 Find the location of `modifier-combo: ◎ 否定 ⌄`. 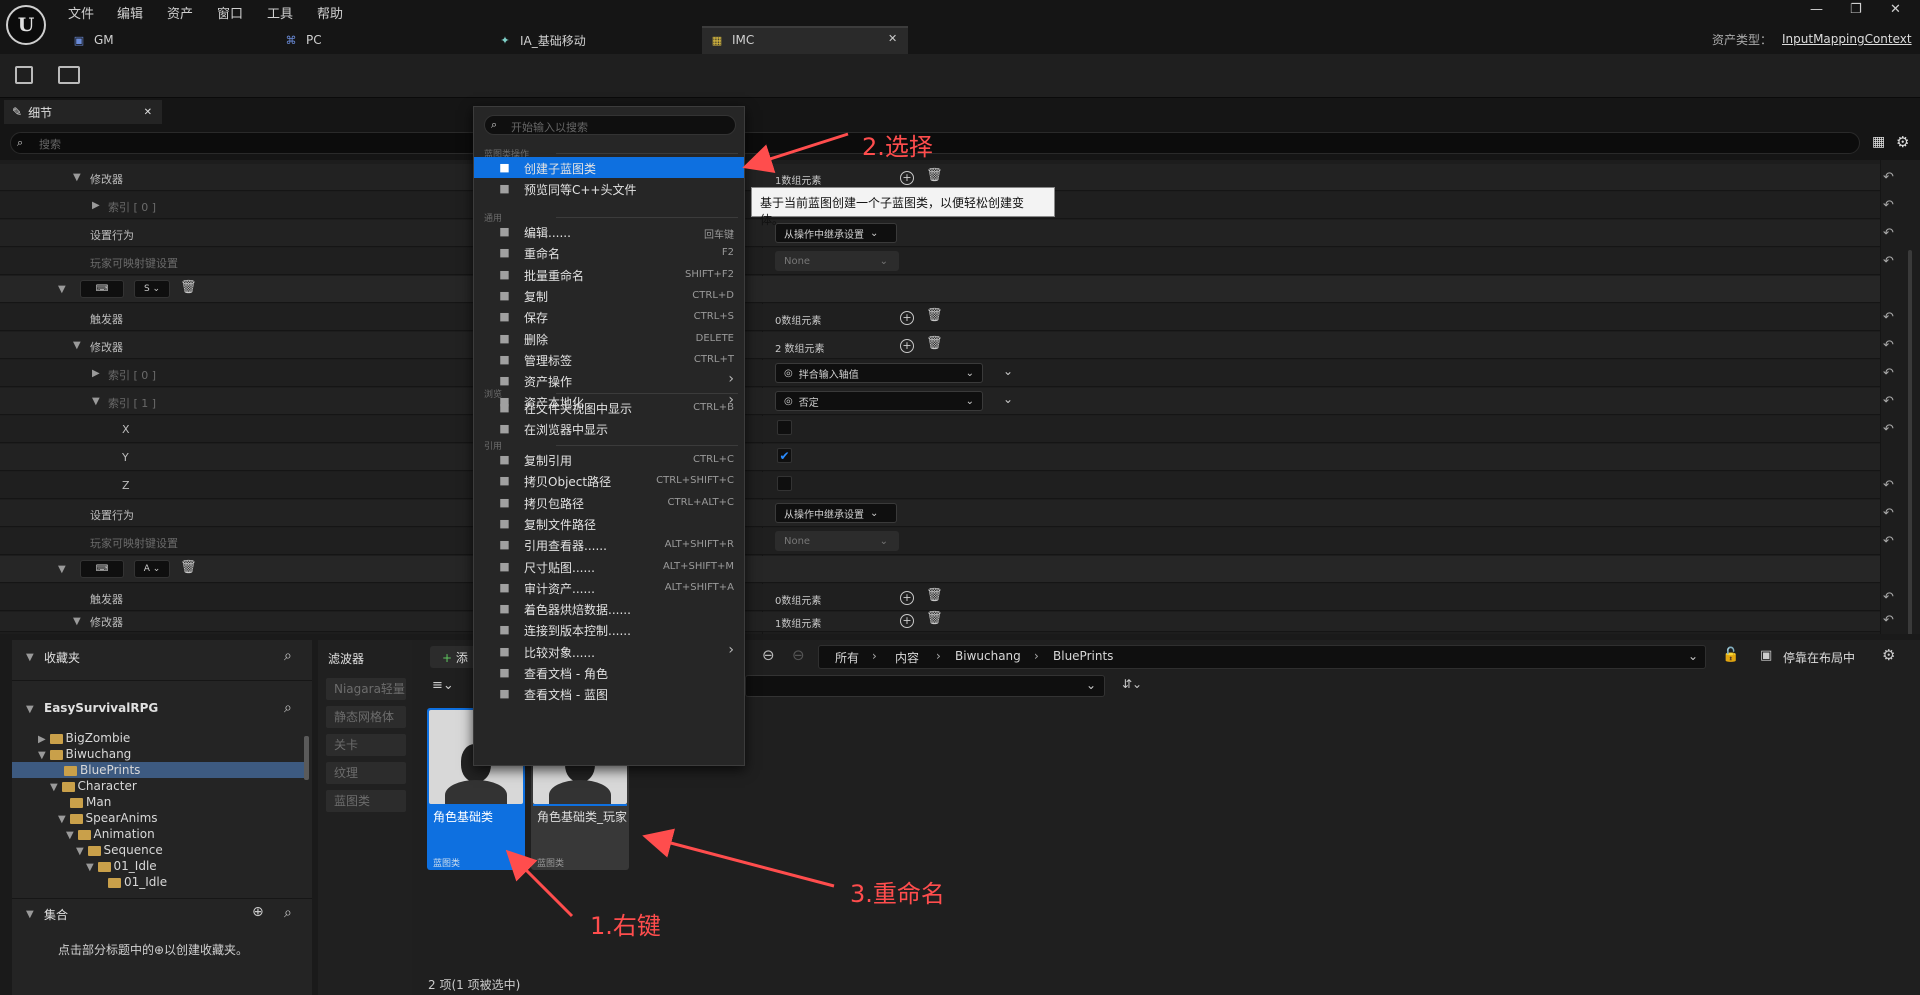

modifier-combo: ◎ 否定 ⌄ is located at coordinates (879, 401).